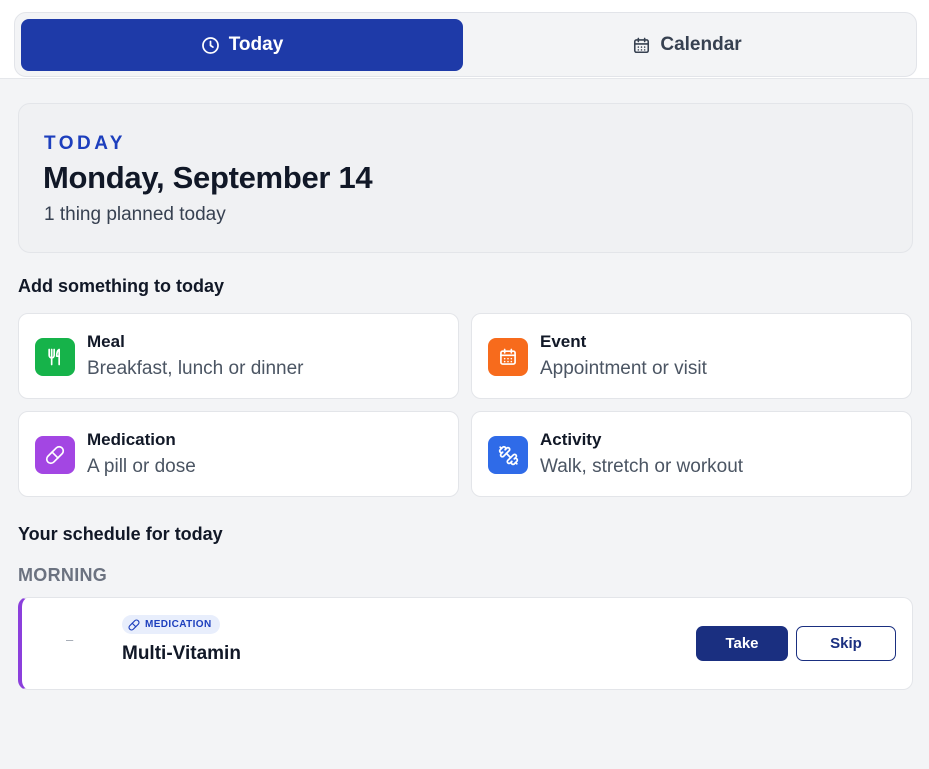 This screenshot has height=769, width=929. I want to click on add-meal-card: Meal Breakfast, lunch or dinner, so click(238, 356).